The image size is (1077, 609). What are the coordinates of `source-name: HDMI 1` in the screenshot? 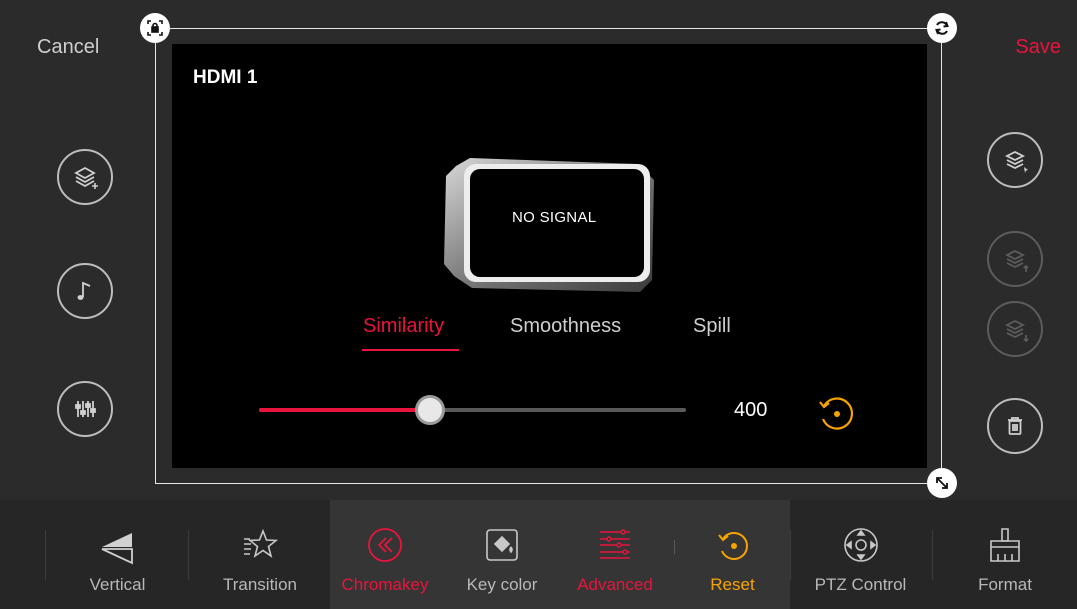 It's located at (225, 77).